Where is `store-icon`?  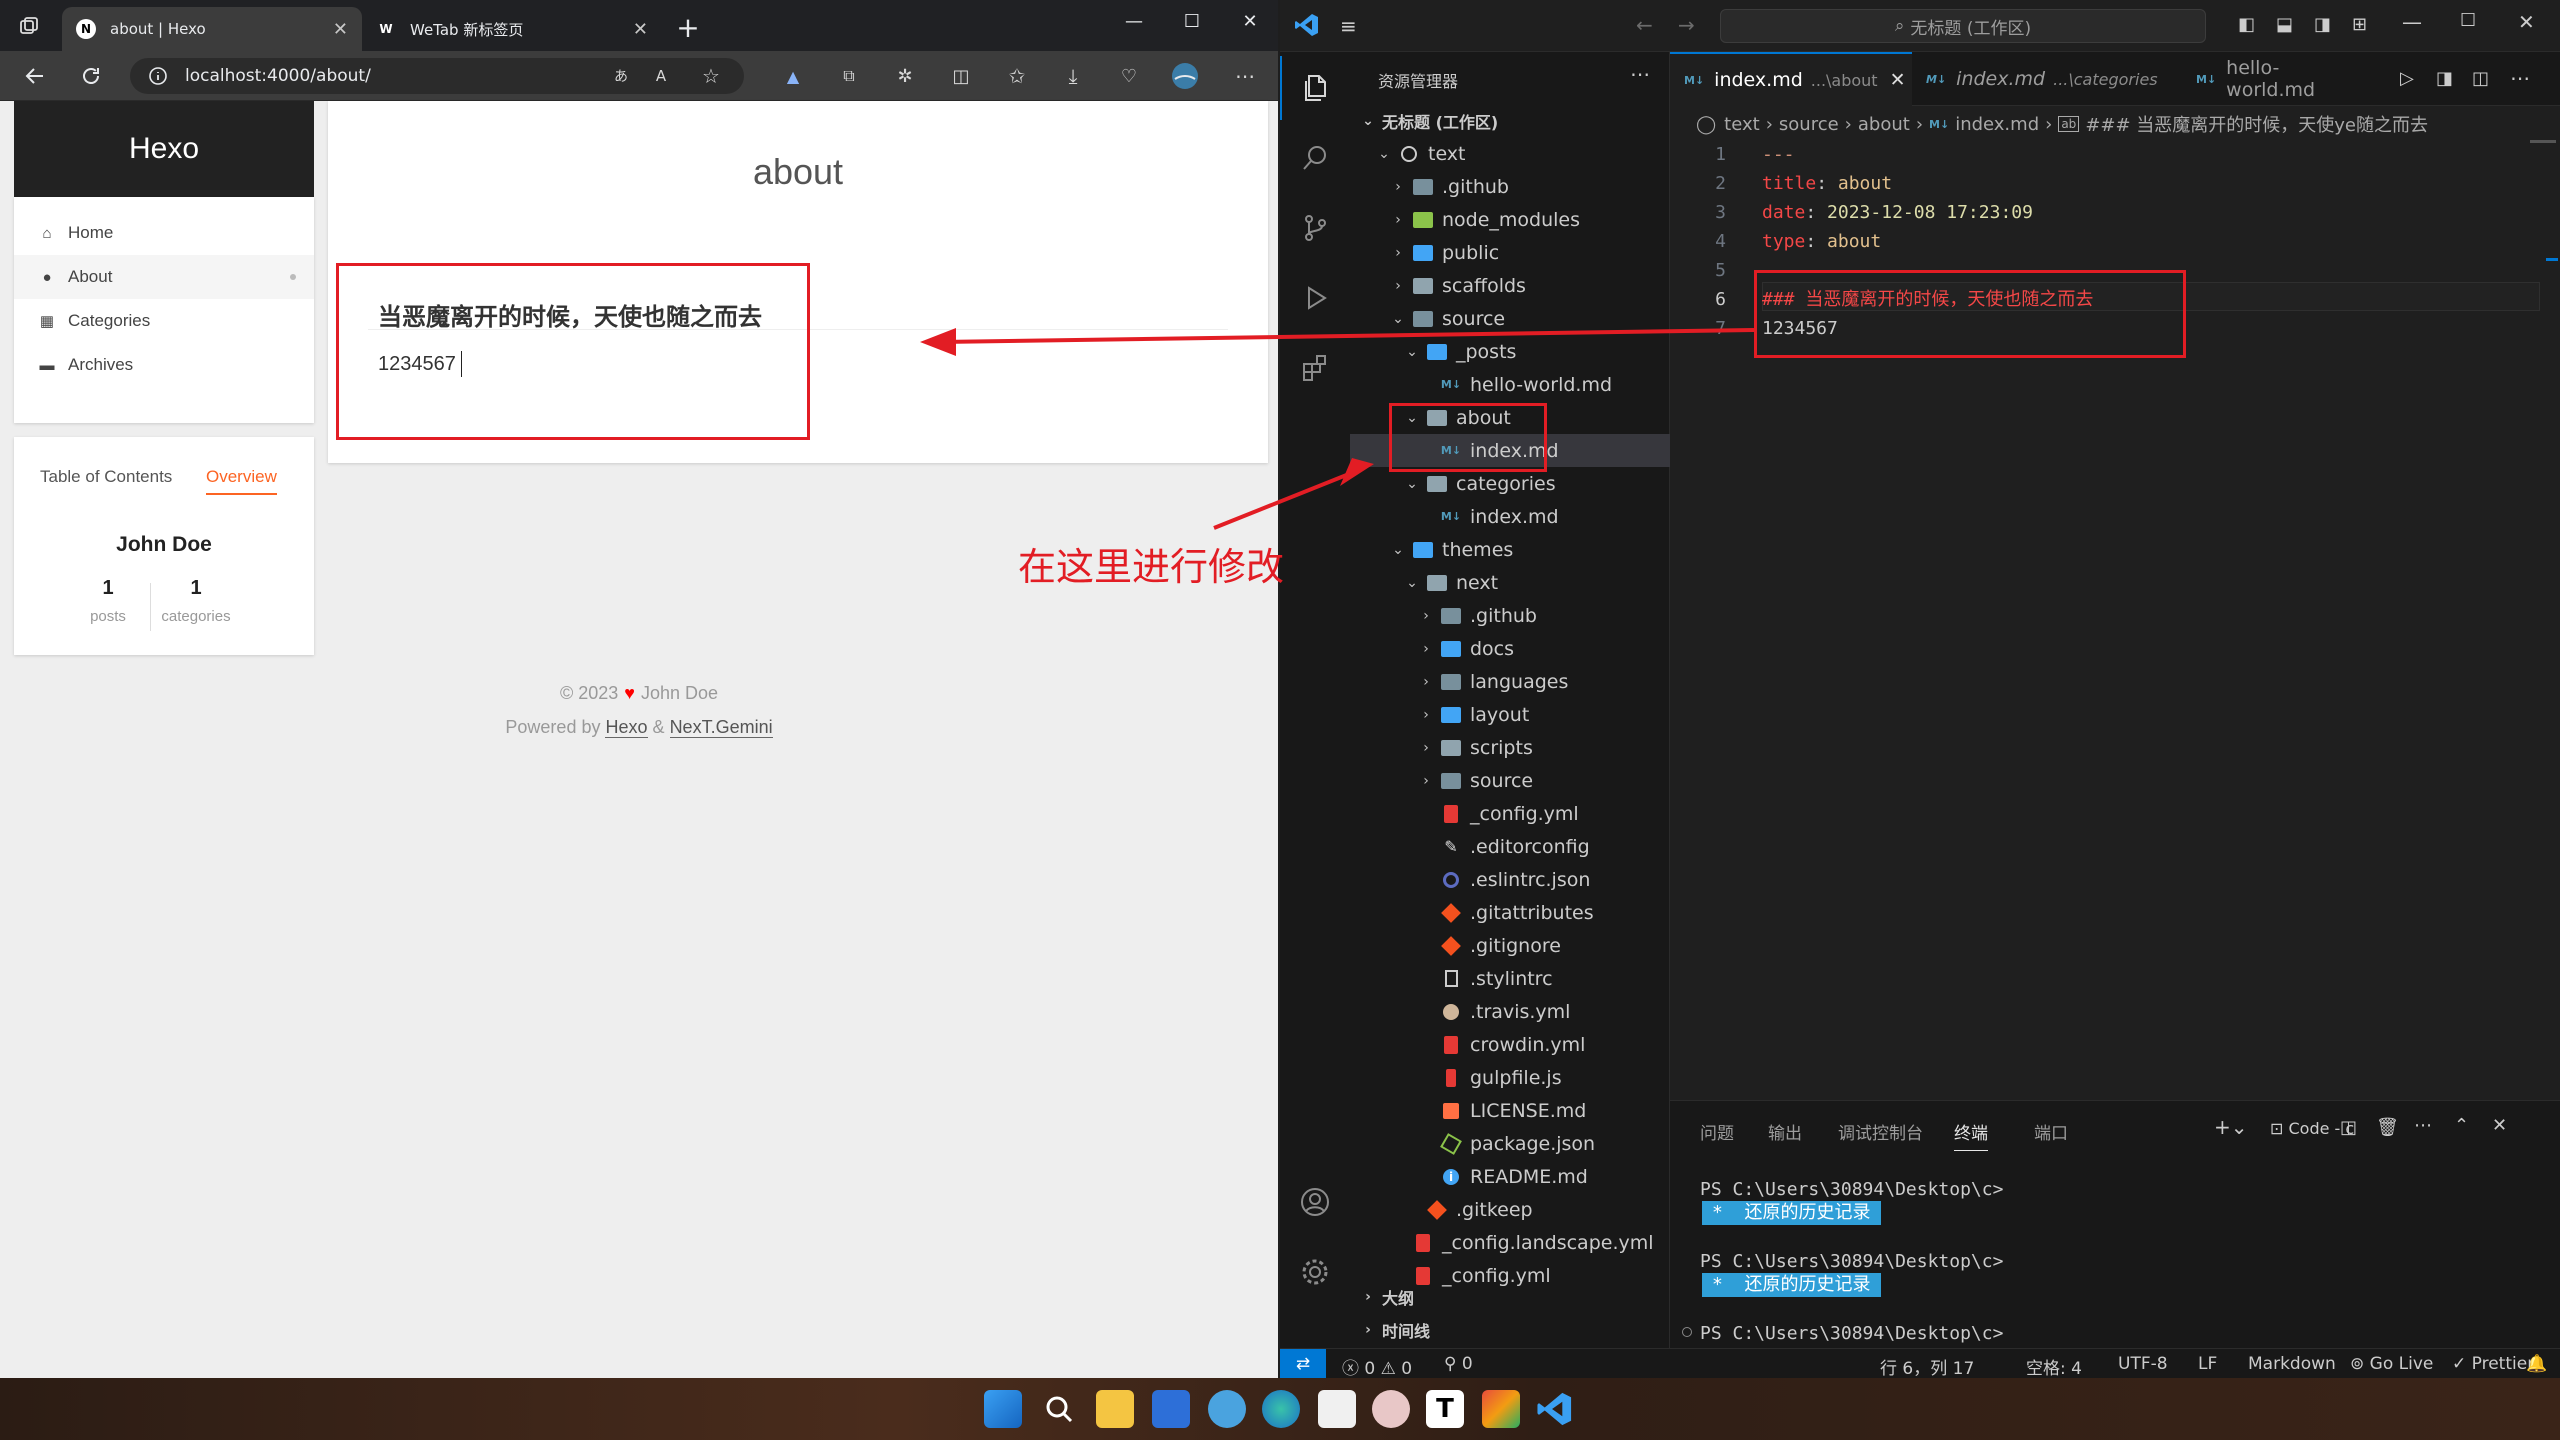
store-icon is located at coordinates (1171, 1409).